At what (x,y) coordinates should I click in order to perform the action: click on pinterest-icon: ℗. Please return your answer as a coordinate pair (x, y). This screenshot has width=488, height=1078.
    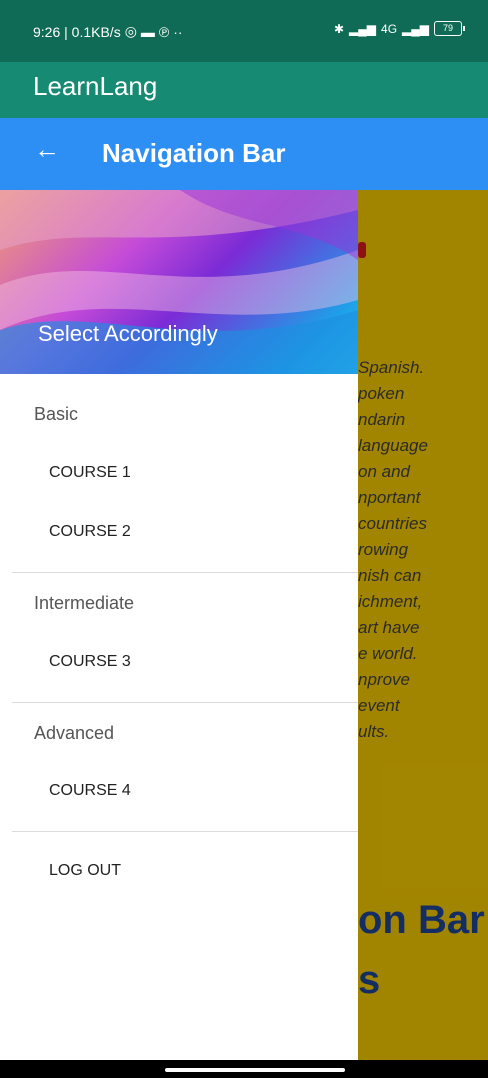
    Looking at the image, I should click on (164, 31).